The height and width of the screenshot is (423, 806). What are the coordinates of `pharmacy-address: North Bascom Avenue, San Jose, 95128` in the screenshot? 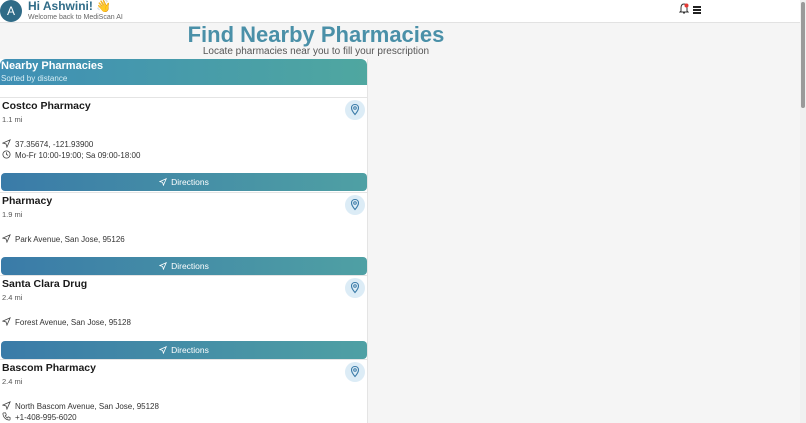 It's located at (80, 406).